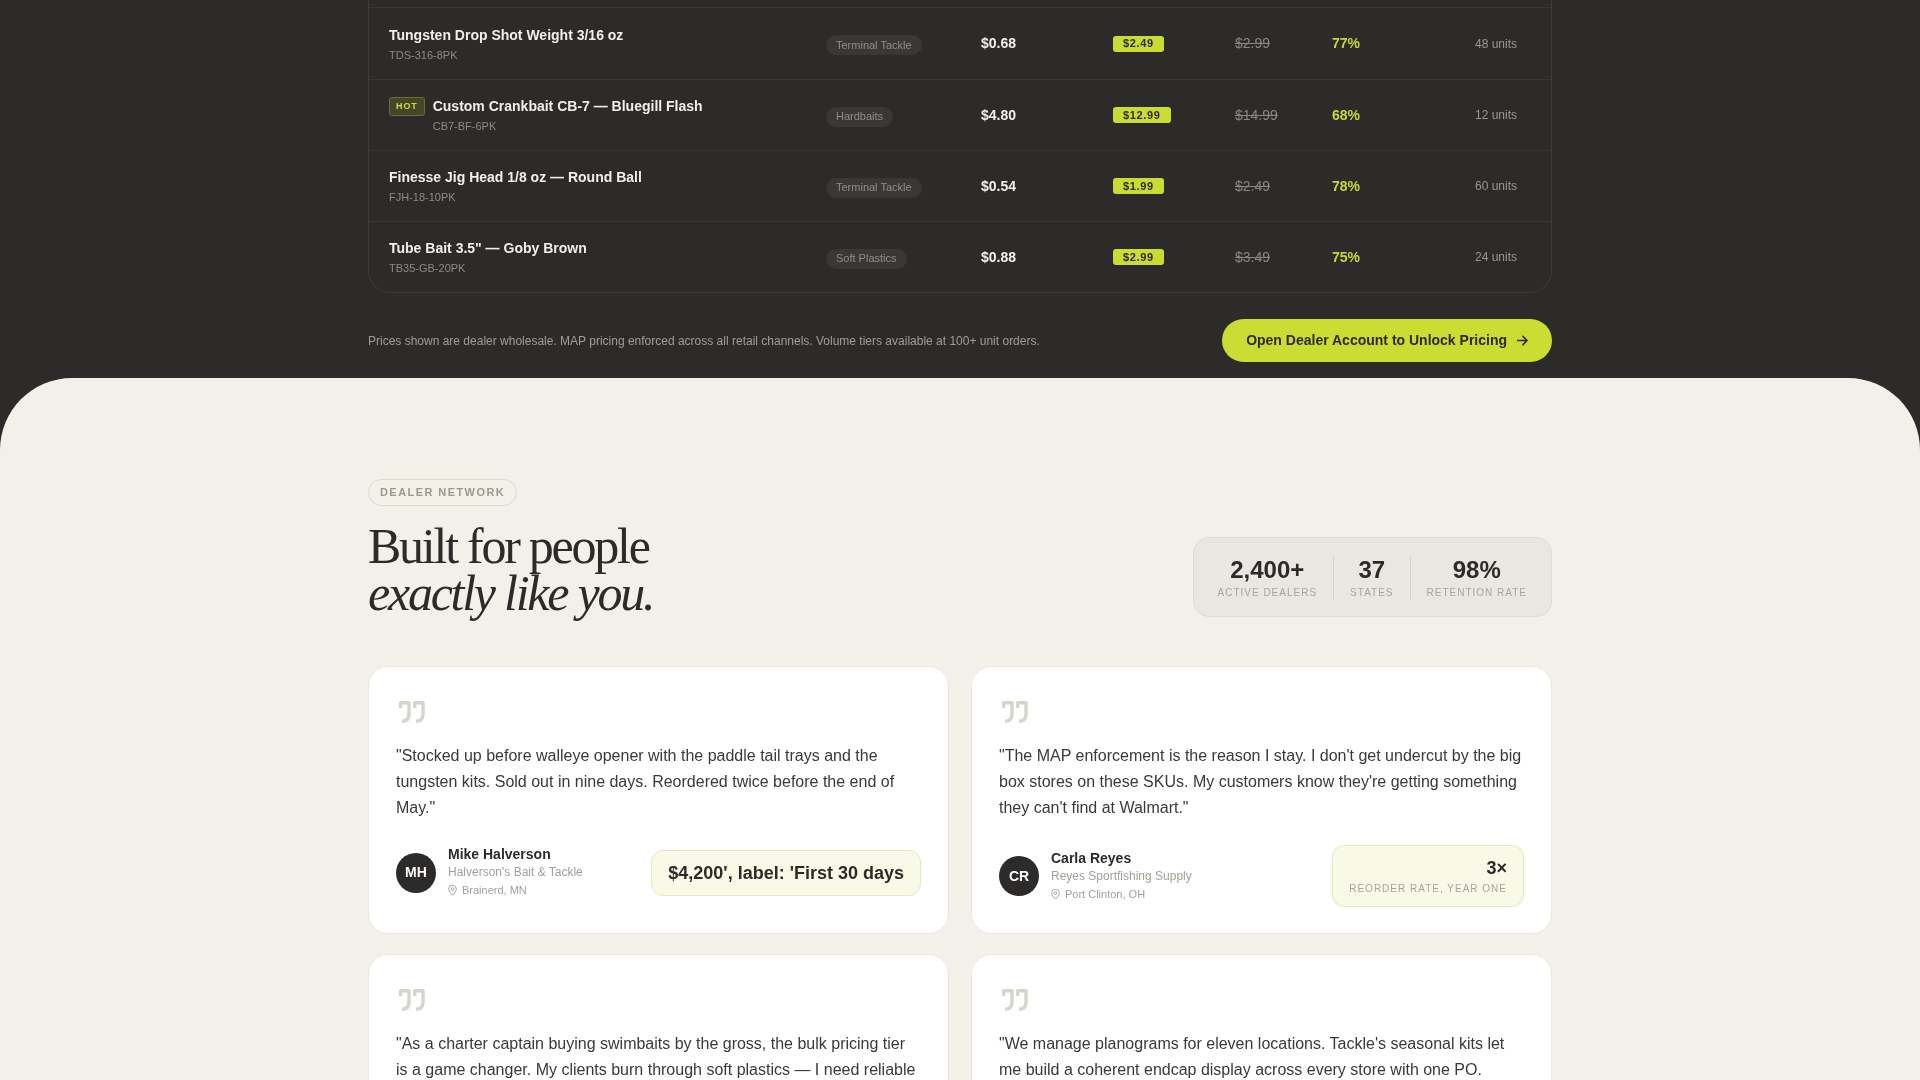  I want to click on avatar: MH, so click(416, 872).